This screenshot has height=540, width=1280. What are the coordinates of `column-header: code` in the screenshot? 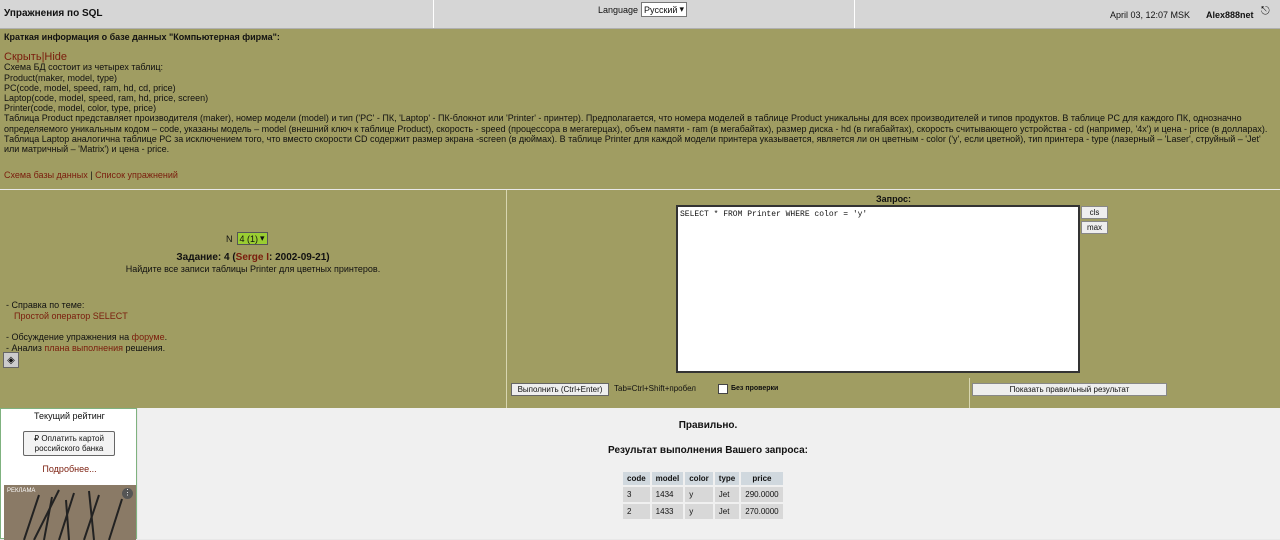 It's located at (636, 478).